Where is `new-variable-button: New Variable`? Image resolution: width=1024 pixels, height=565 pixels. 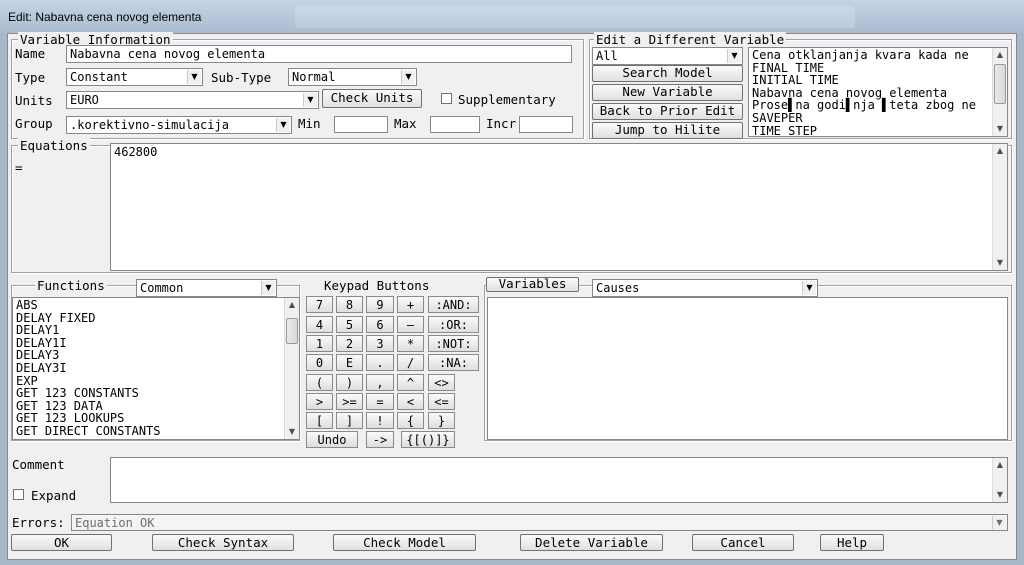
new-variable-button: New Variable is located at coordinates (667, 92).